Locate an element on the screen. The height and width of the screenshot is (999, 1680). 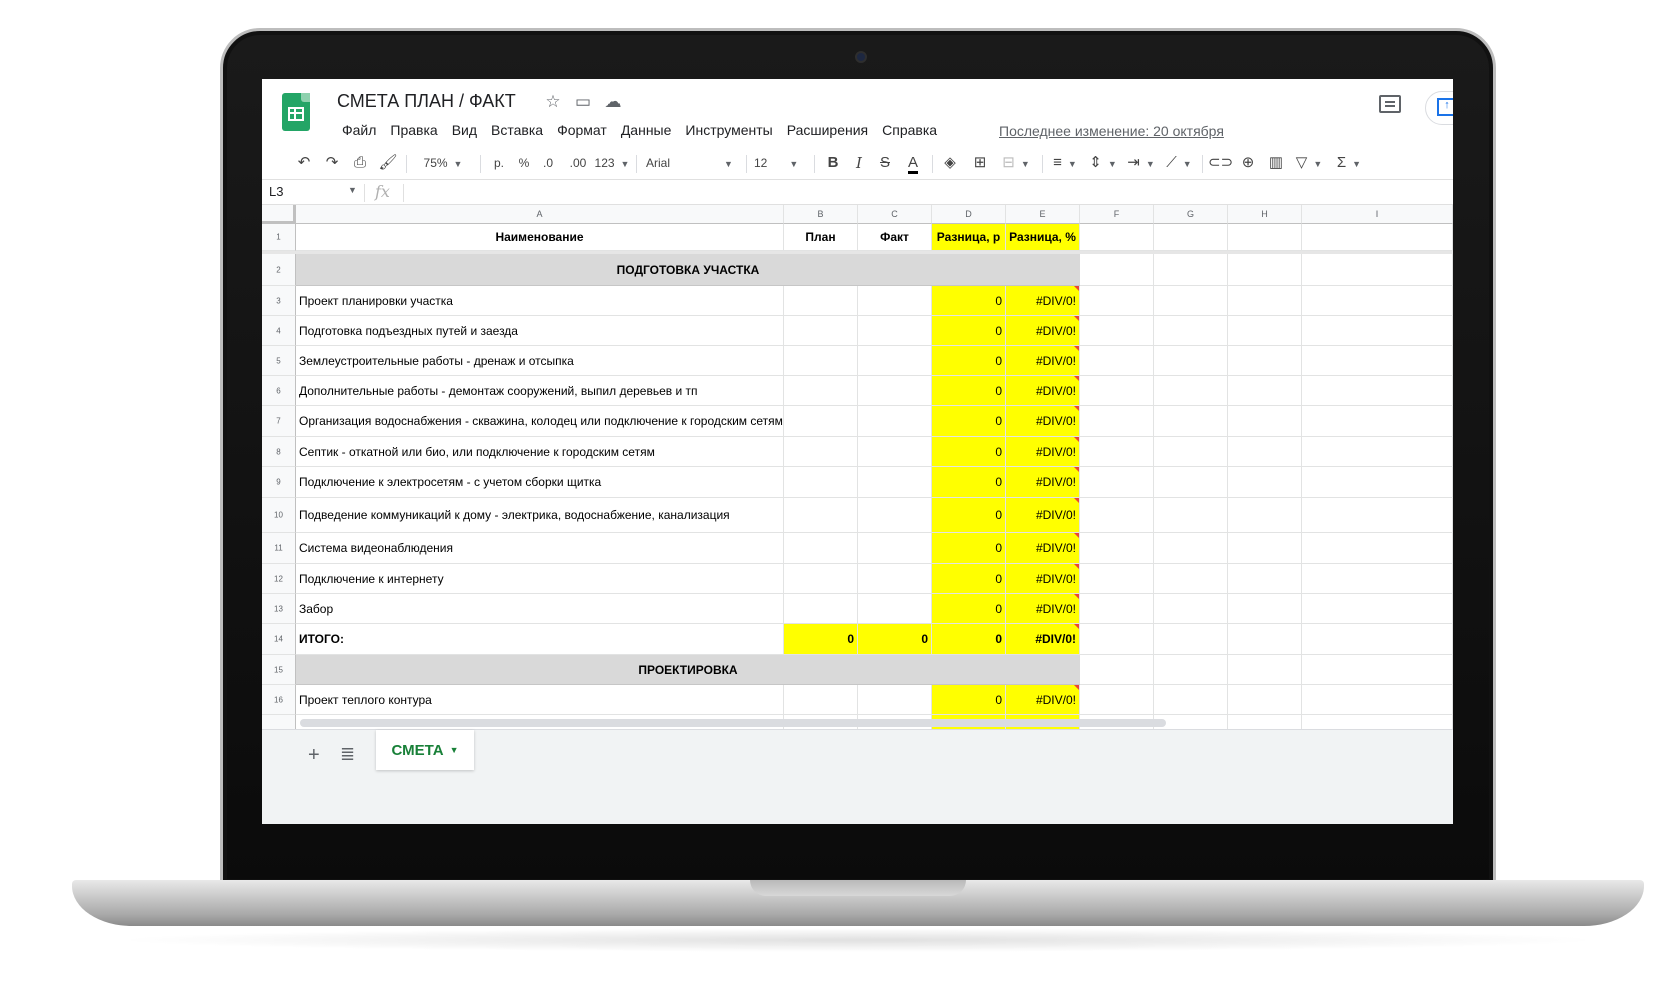
cell: ИТОГО: is located at coordinates (540, 639).